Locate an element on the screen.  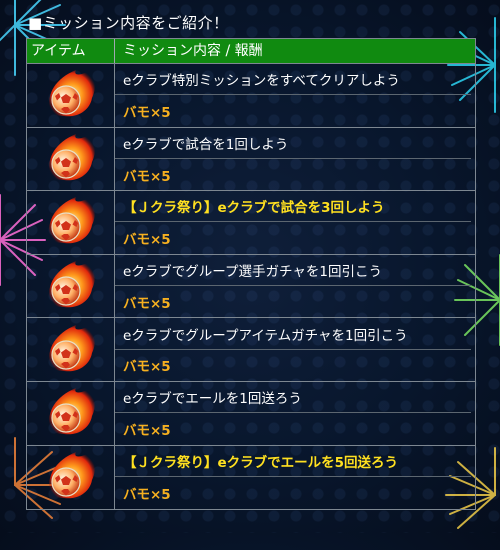
mission-text: eクラブでエールを1回送ろう is located at coordinates (293, 398).